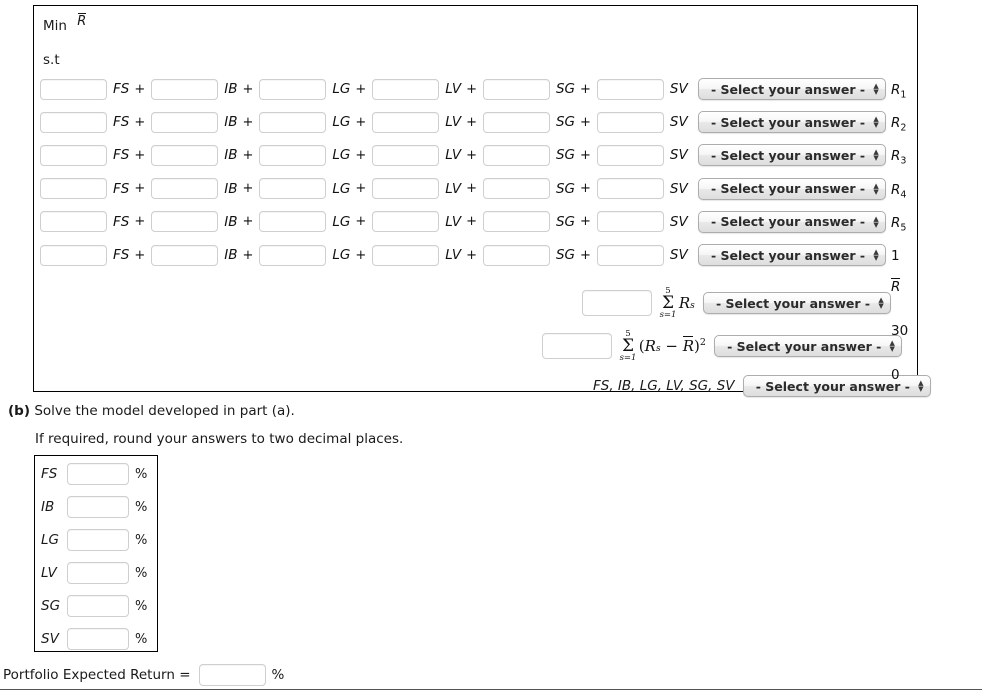 This screenshot has width=982, height=691. What do you see at coordinates (73, 122) in the screenshot?
I see `coefficient-input-fs-row2` at bounding box center [73, 122].